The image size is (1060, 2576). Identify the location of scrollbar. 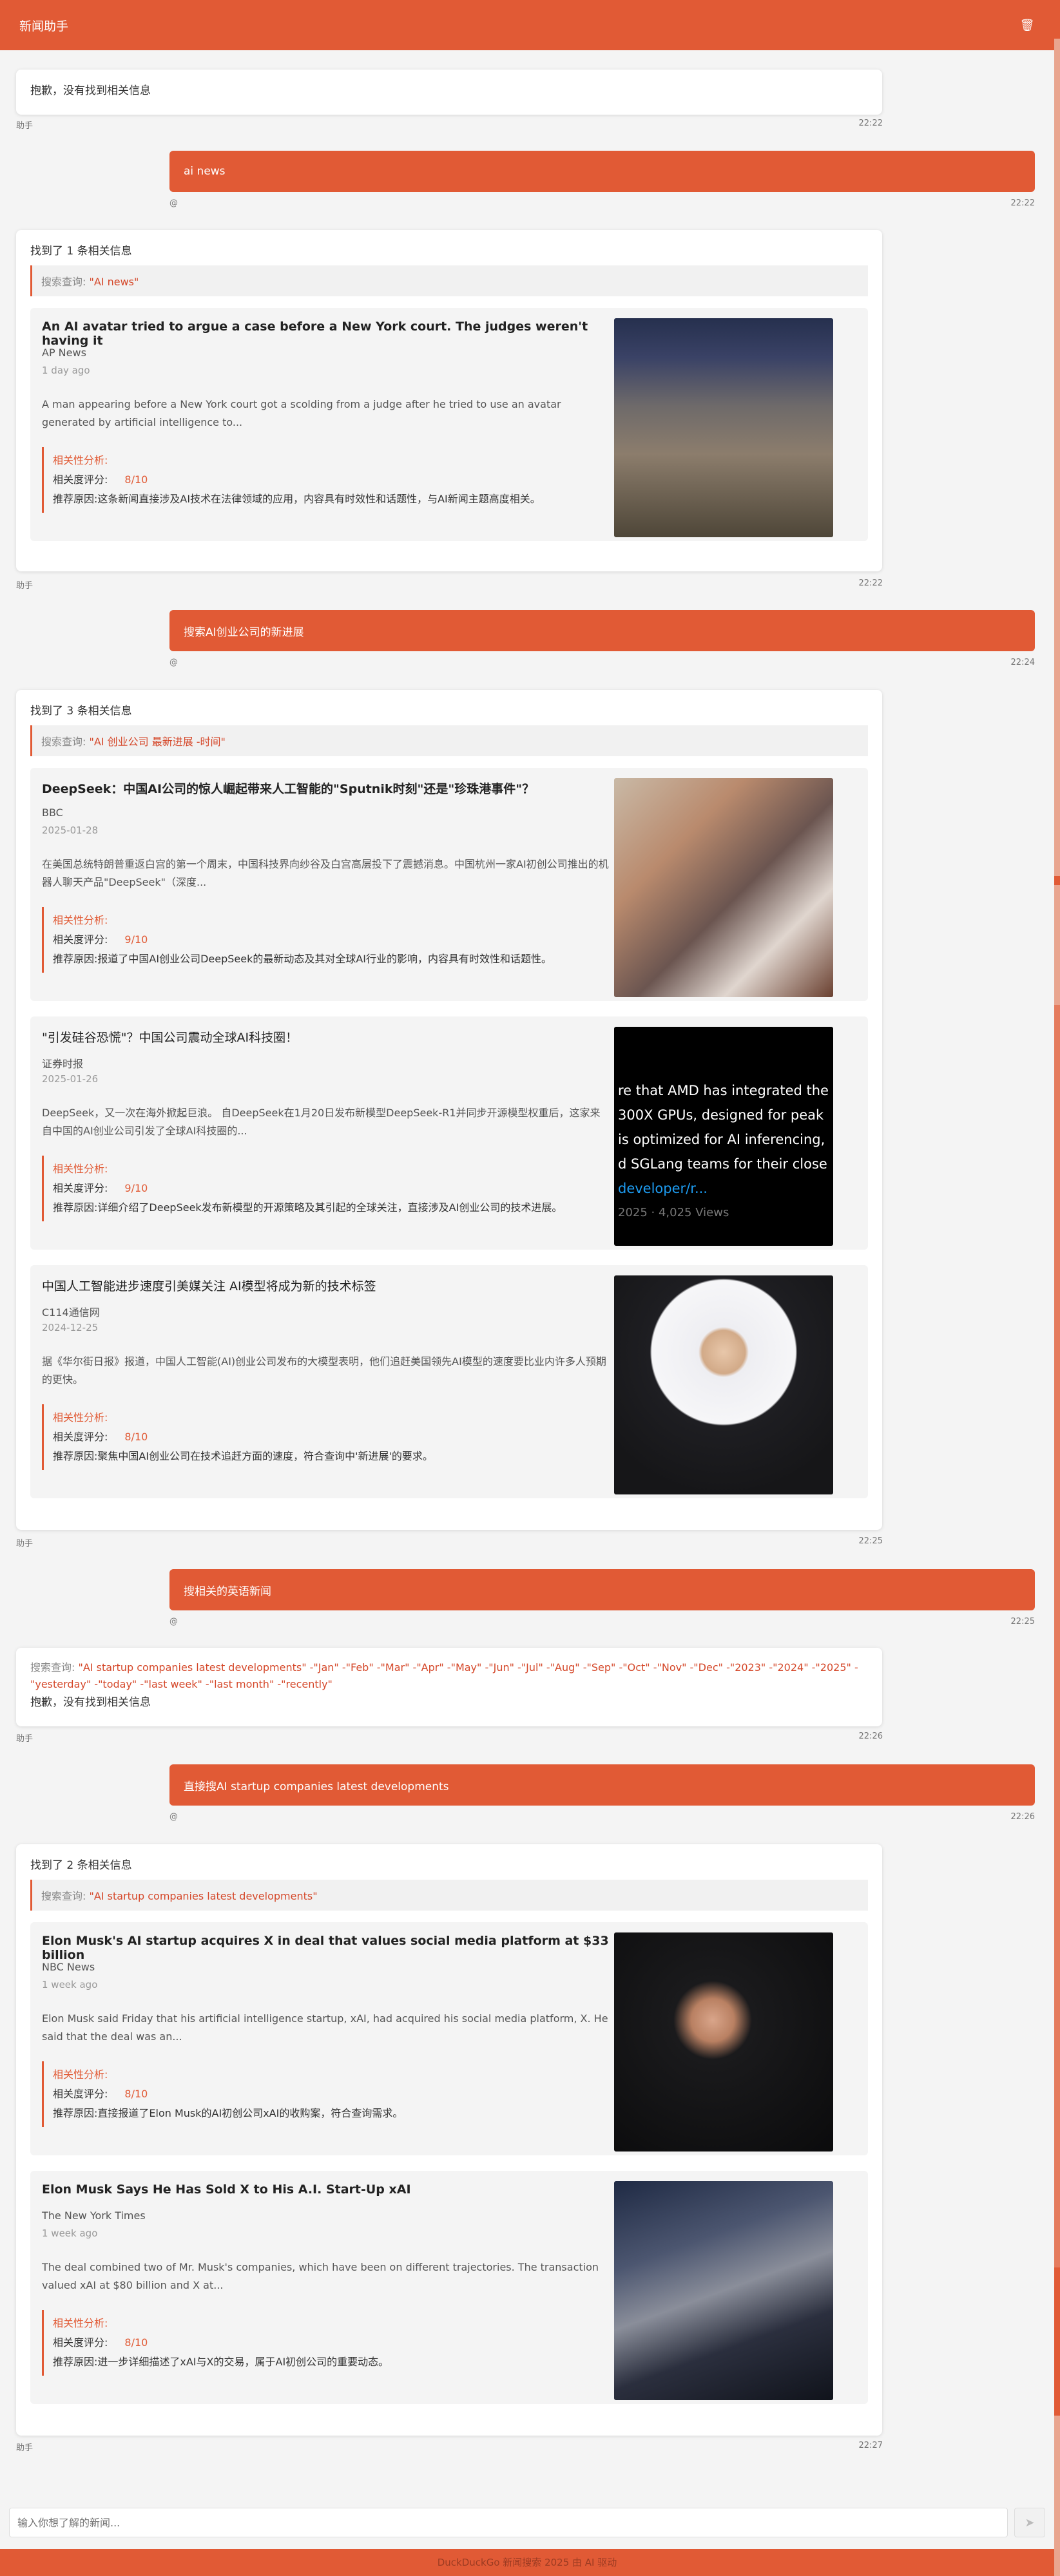
(1057, 1288).